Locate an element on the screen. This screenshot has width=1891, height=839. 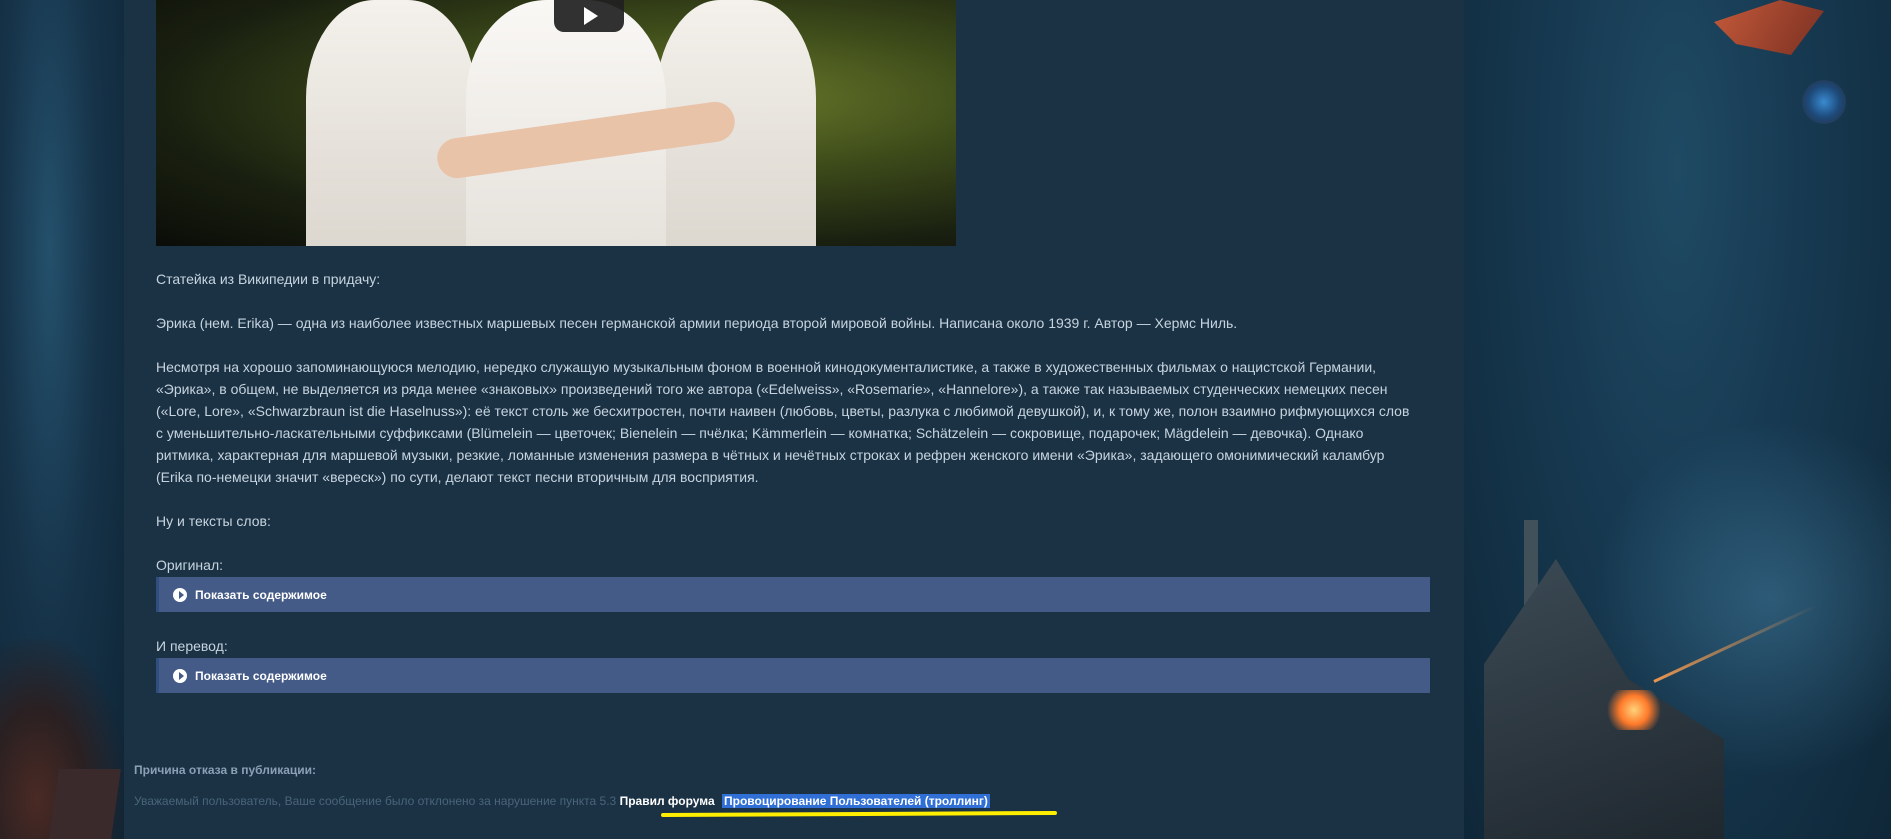
moderation-reason-title: Причина отказа в публикации: is located at coordinates (225, 770).